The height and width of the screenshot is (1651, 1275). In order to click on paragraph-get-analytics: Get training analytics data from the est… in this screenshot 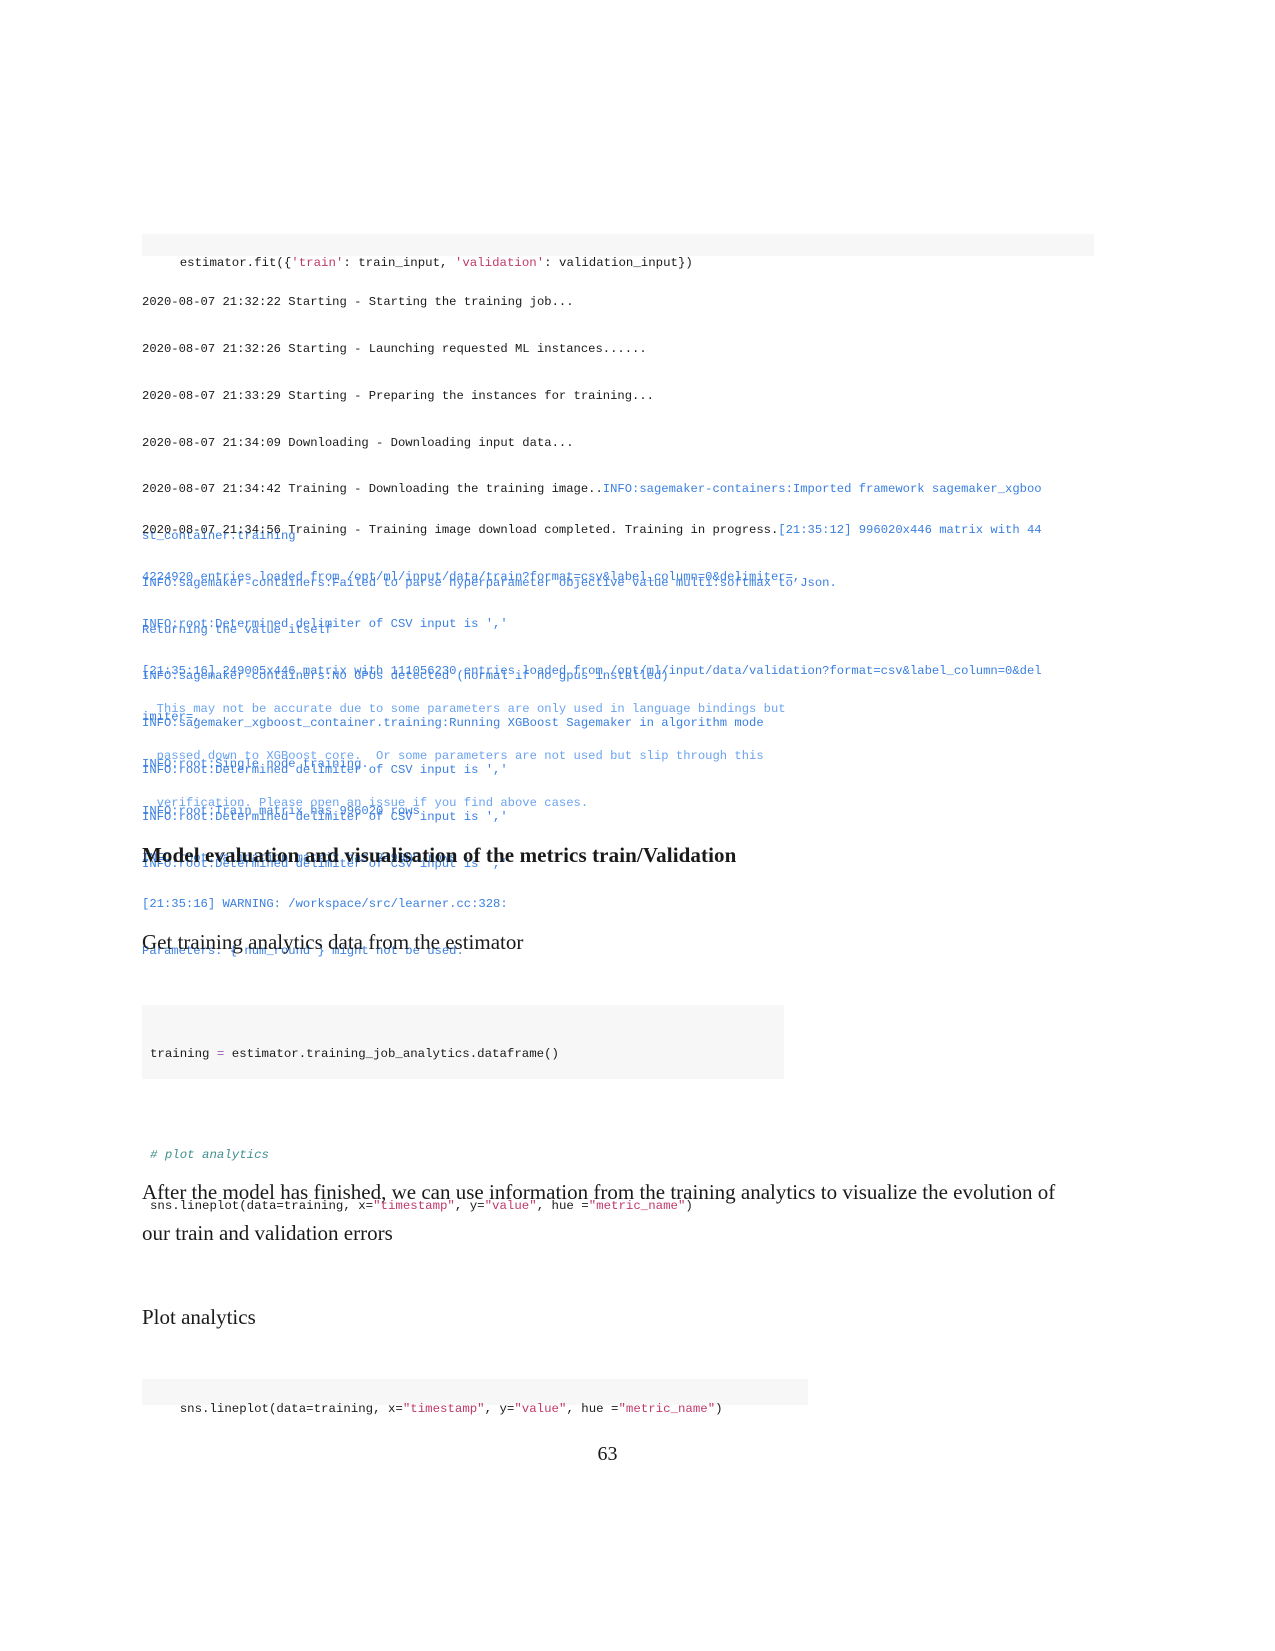, I will do `click(333, 942)`.